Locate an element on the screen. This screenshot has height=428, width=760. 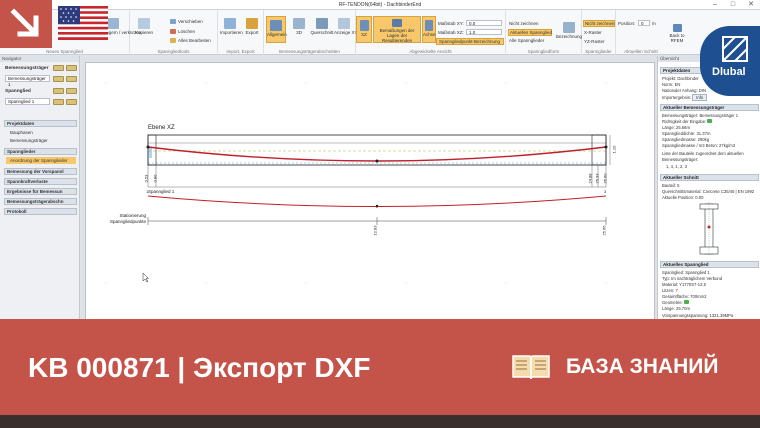
close-button: ✕ is located at coordinates (751, 5).